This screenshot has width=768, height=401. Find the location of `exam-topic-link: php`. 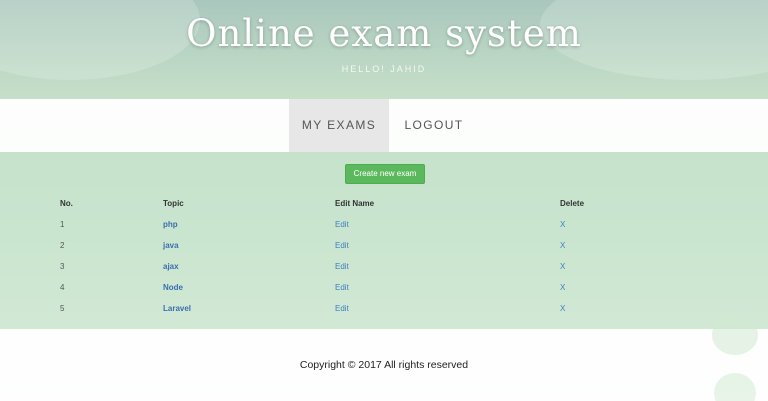

exam-topic-link: php is located at coordinates (170, 224).